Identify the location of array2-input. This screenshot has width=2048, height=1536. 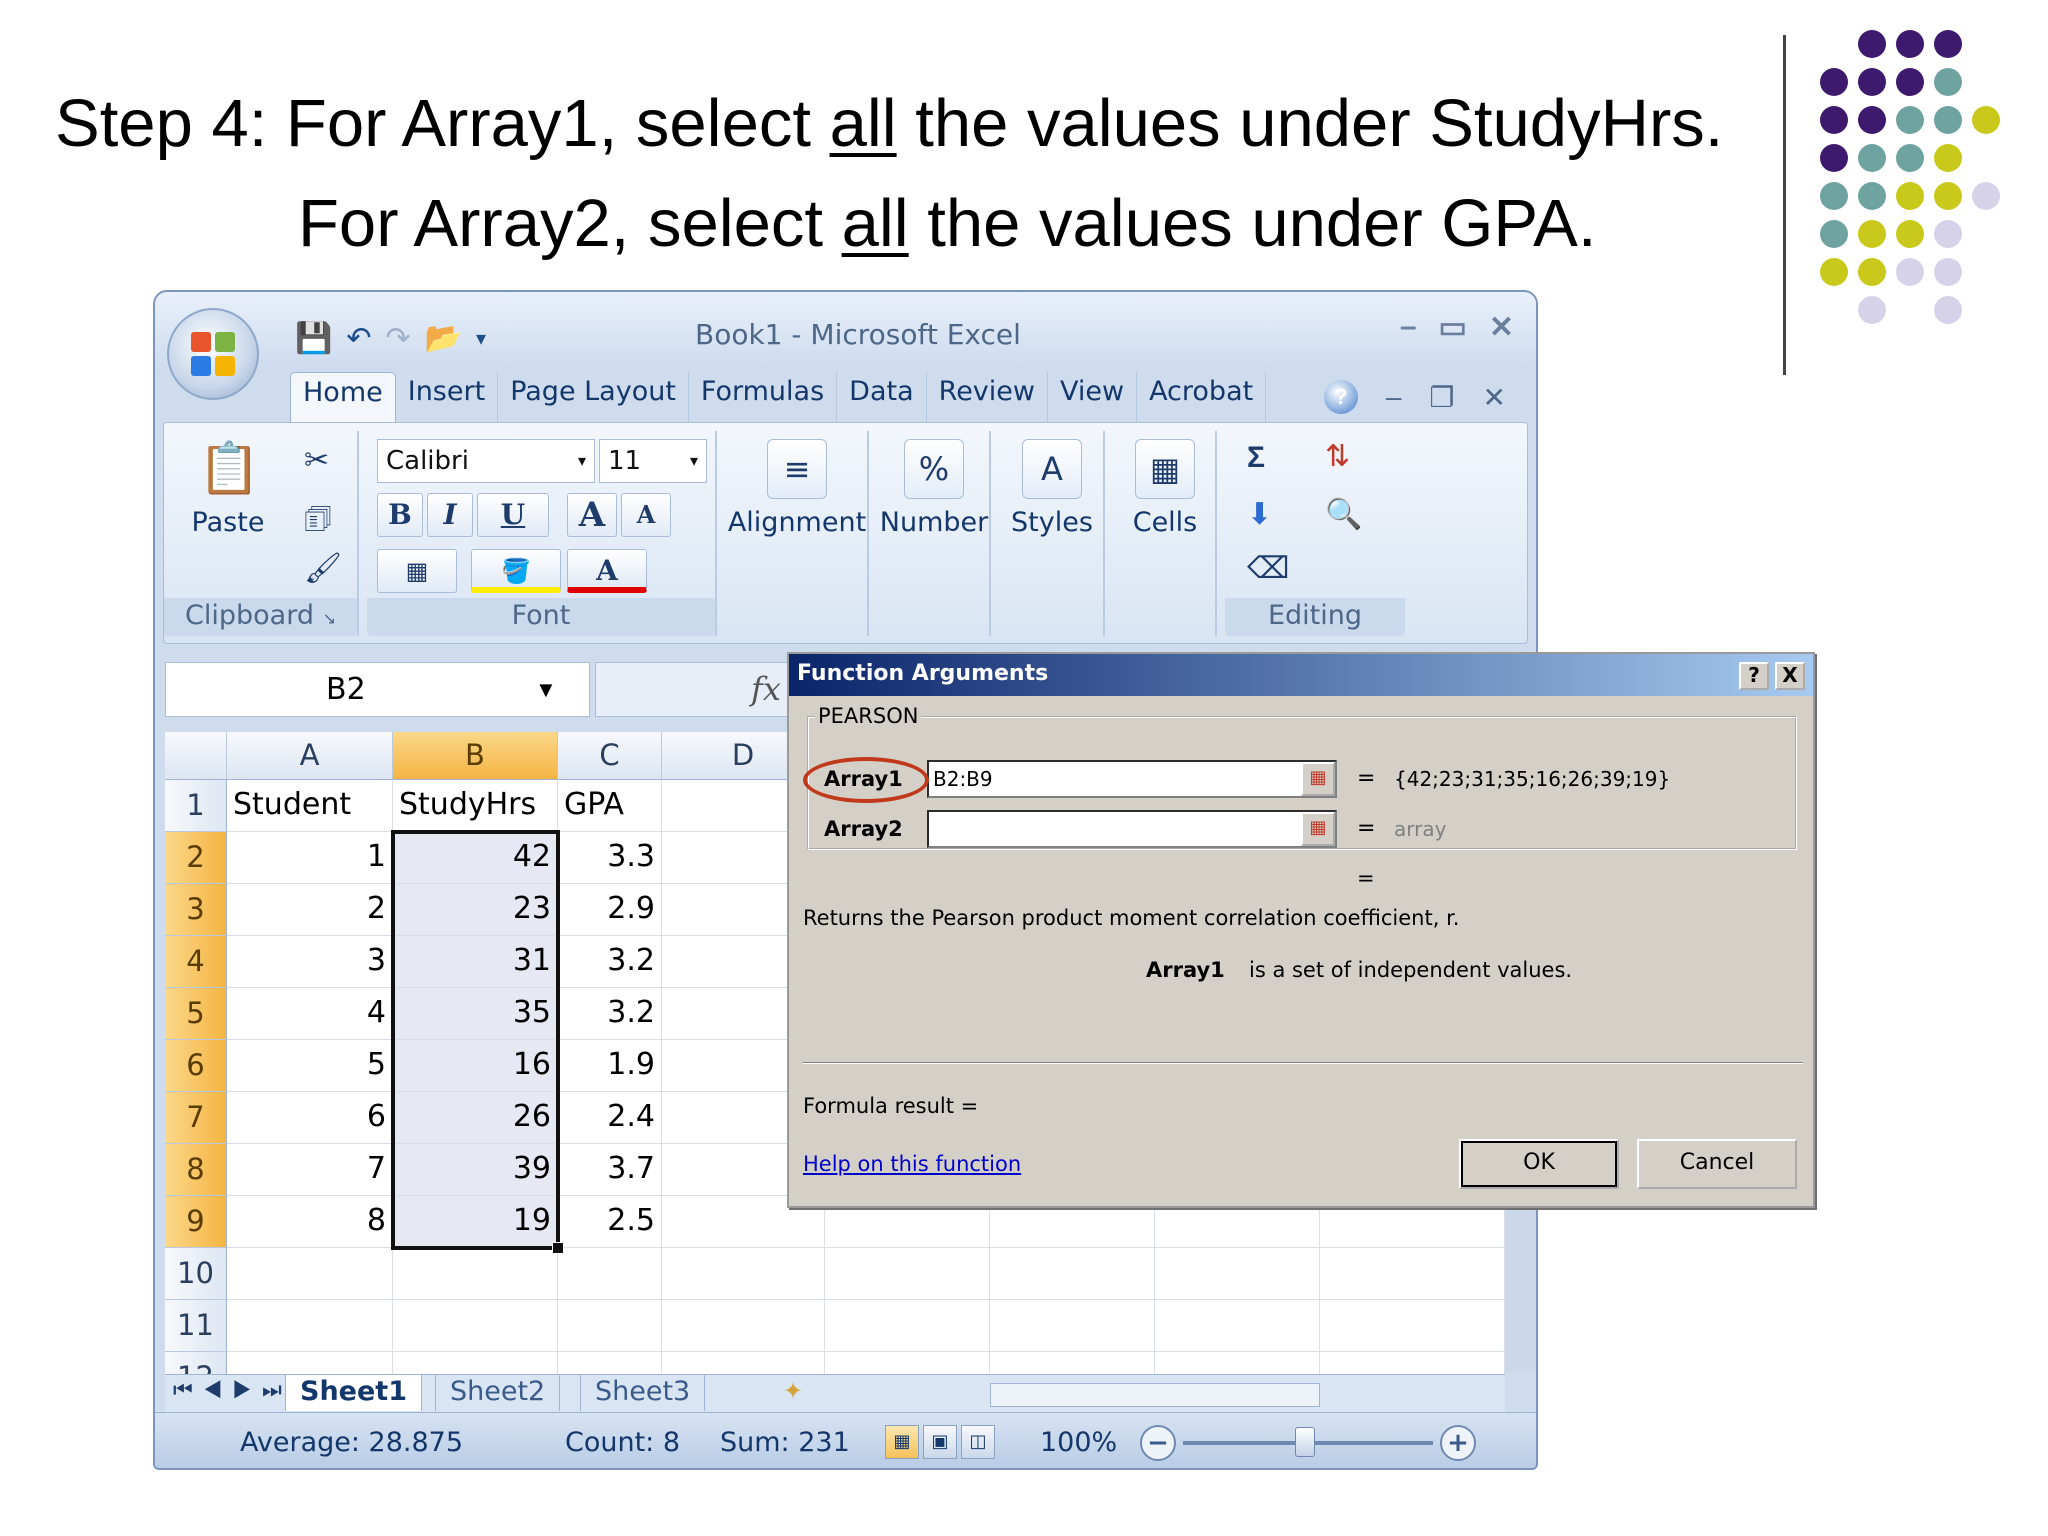
(1132, 829).